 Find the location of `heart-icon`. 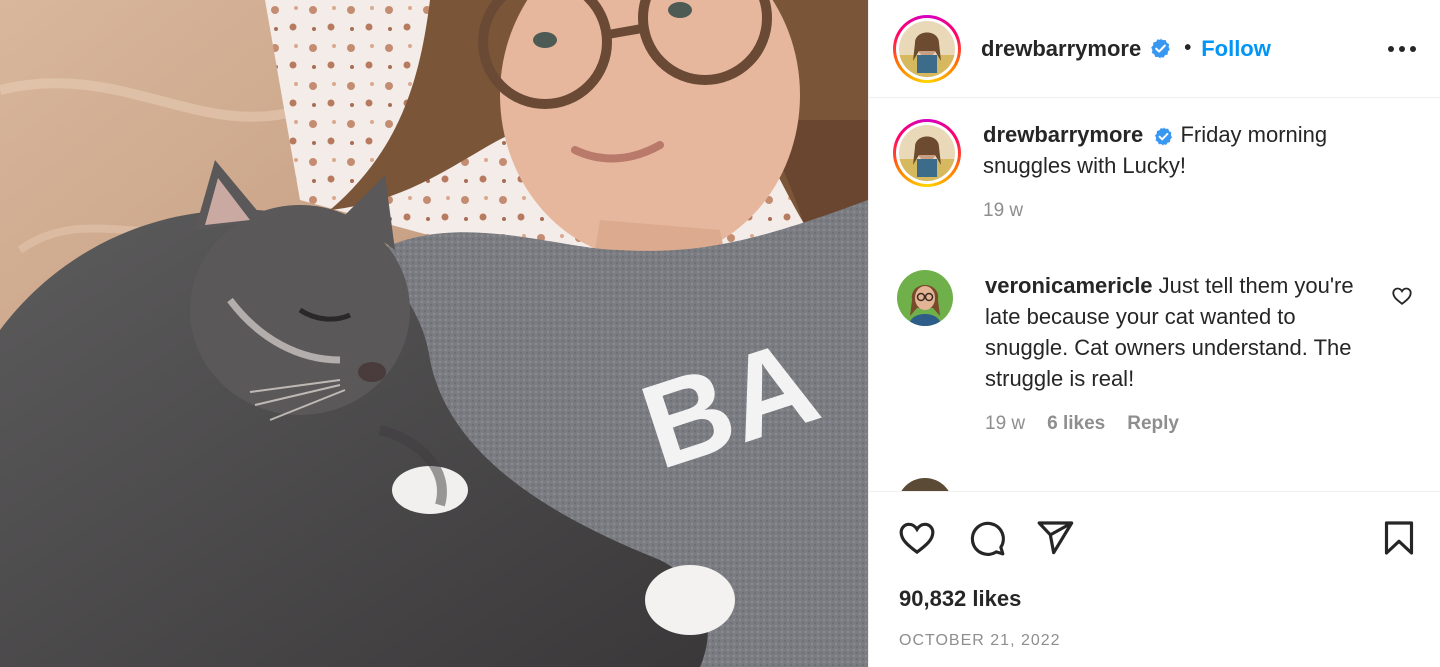

heart-icon is located at coordinates (917, 538).